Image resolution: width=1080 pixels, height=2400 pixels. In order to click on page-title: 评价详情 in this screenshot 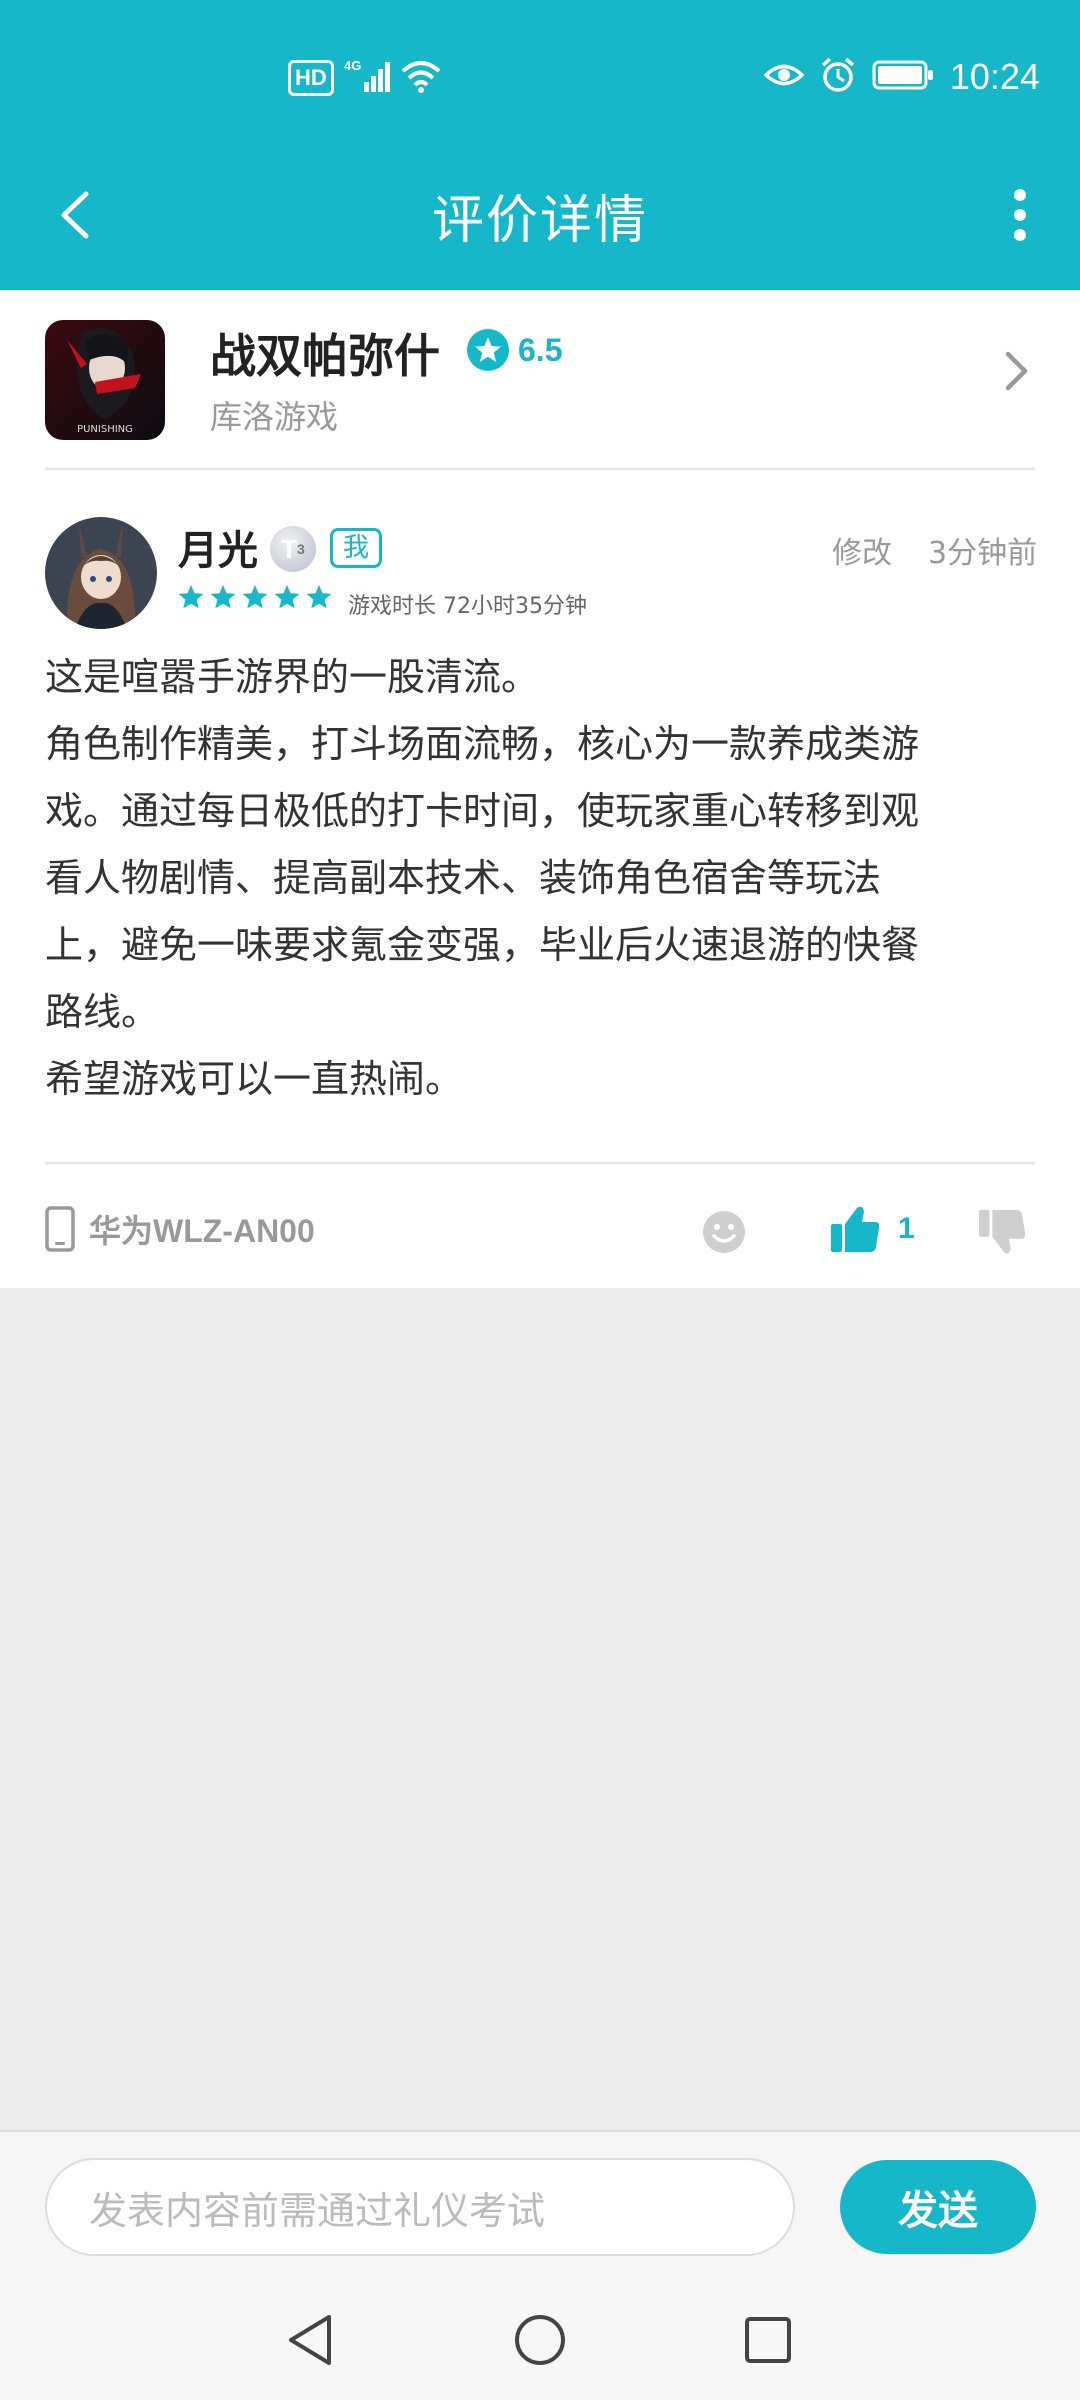, I will do `click(539, 221)`.